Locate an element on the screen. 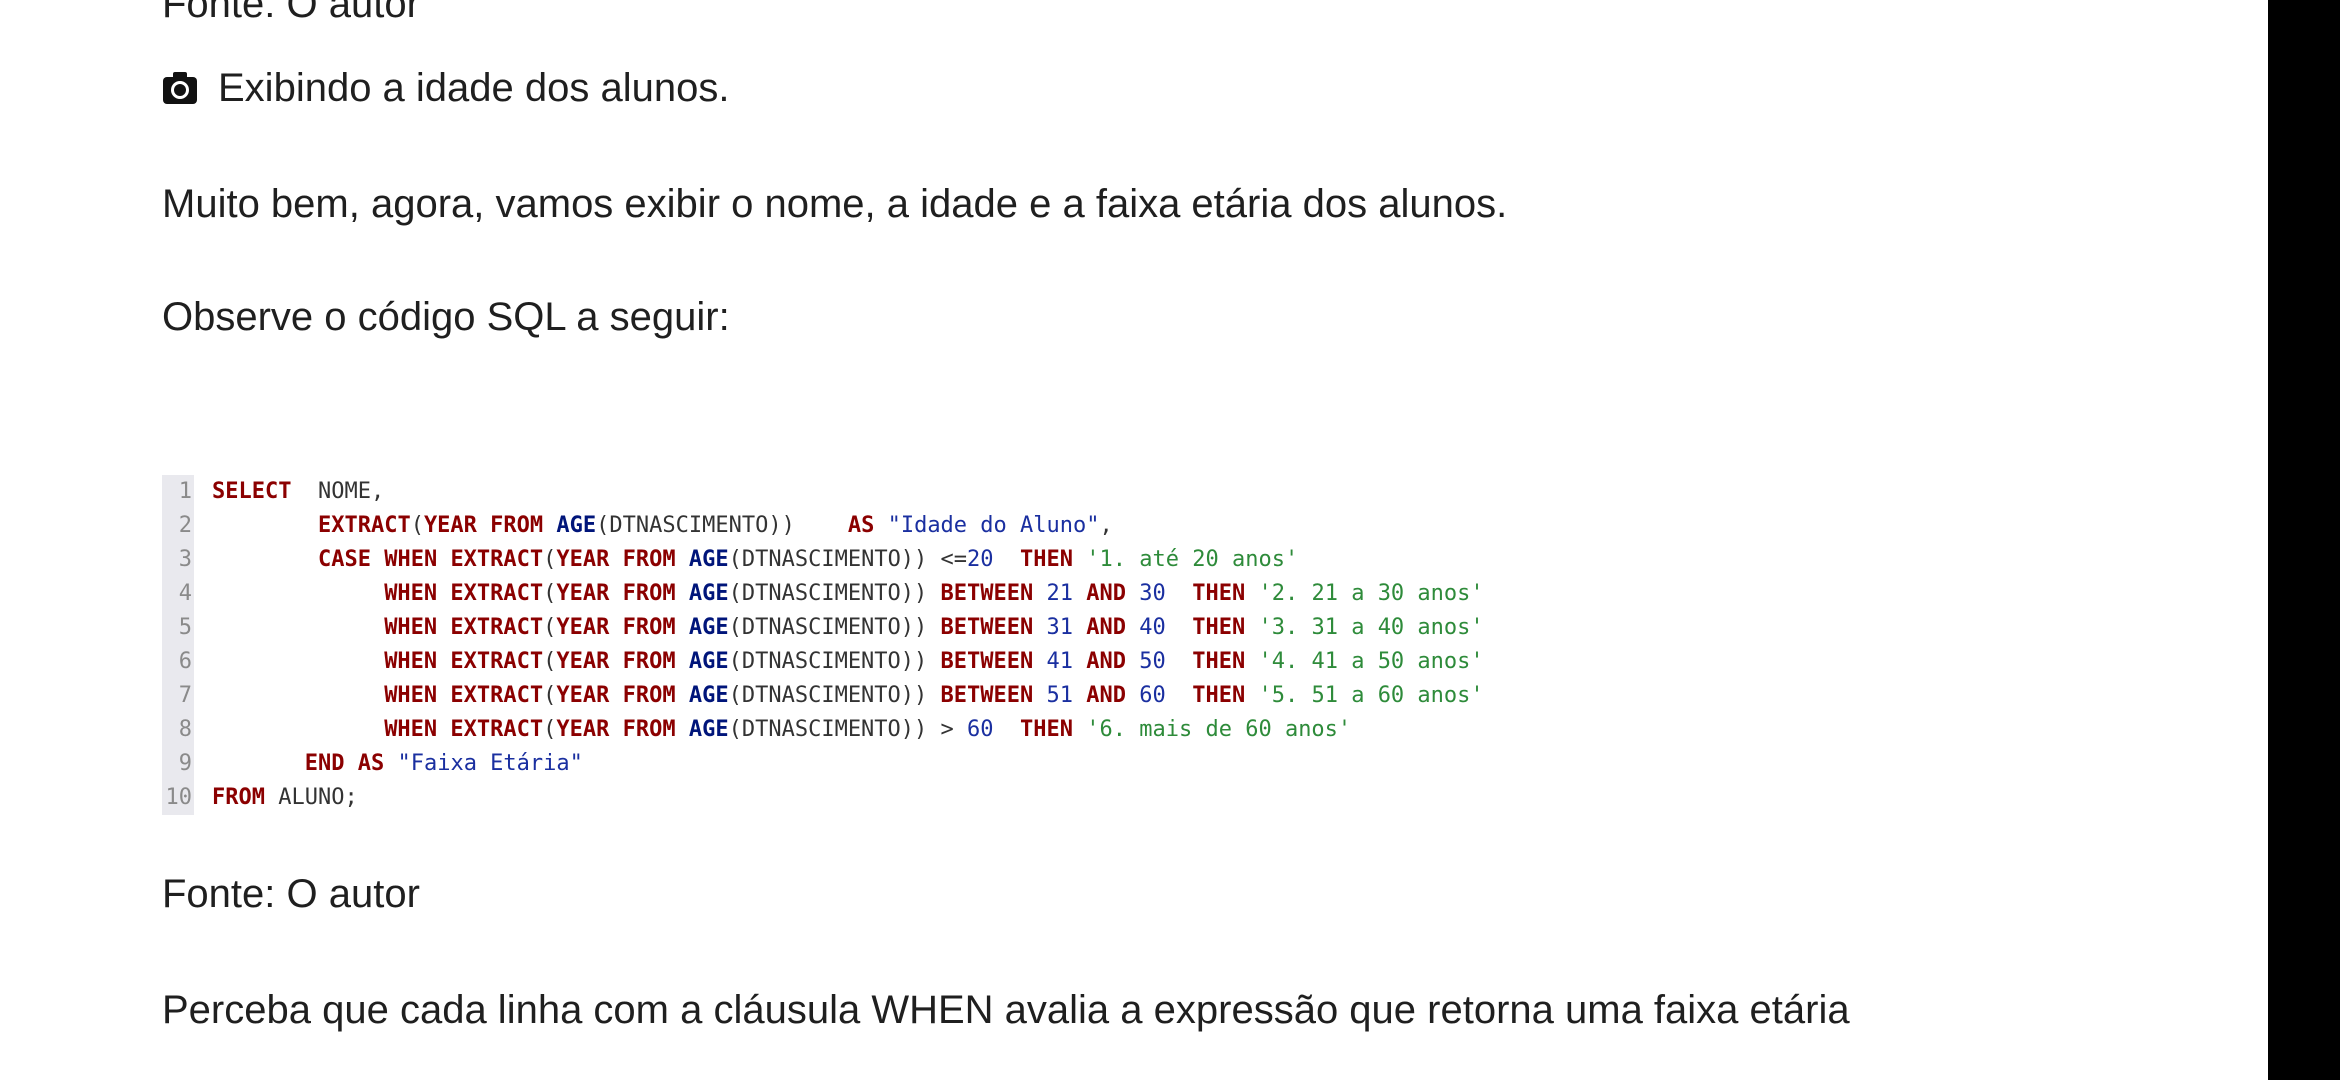 Image resolution: width=2340 pixels, height=1080 pixels. code-token: 31 is located at coordinates (1060, 627).